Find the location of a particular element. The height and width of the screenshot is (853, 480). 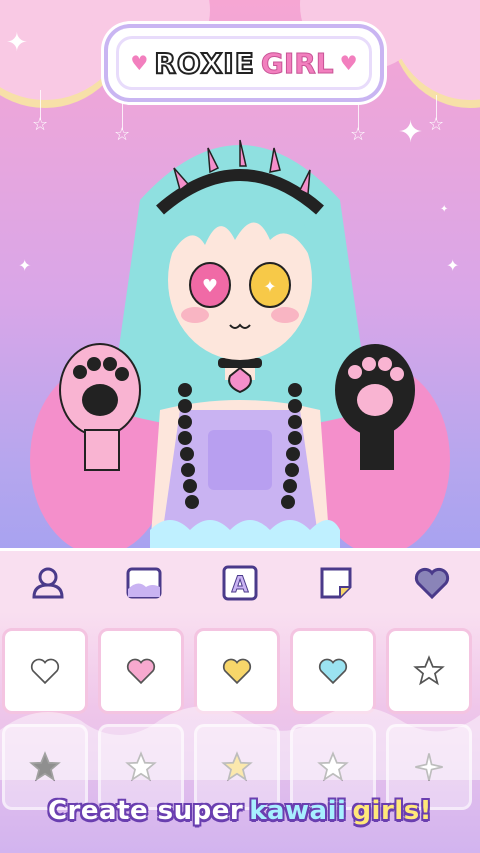

tab-background is located at coordinates (144, 583).